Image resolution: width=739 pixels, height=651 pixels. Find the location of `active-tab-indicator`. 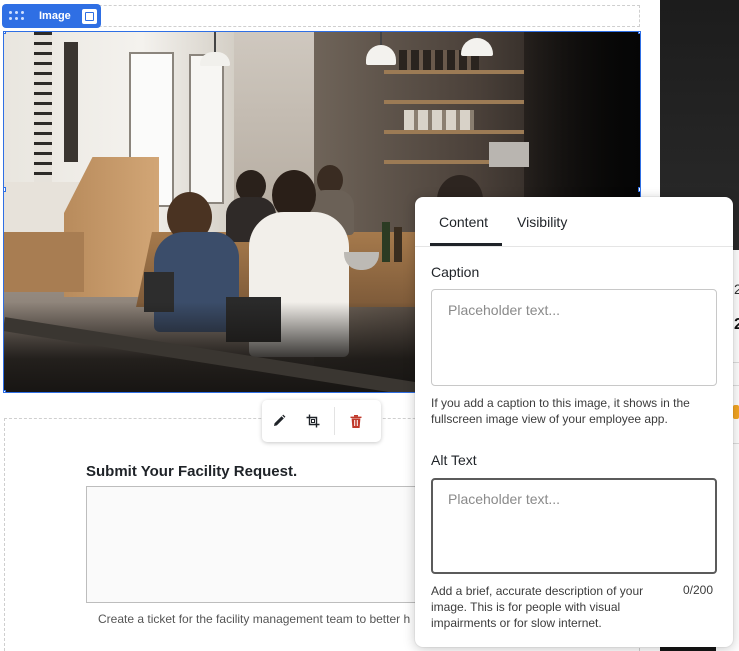

active-tab-indicator is located at coordinates (466, 244).